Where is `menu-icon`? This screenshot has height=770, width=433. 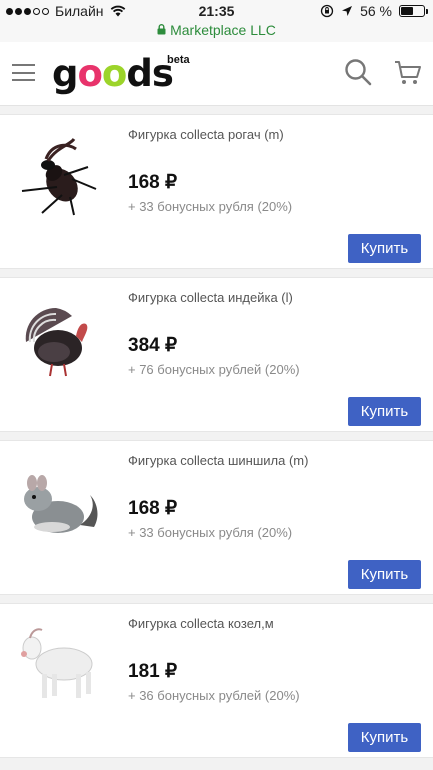 menu-icon is located at coordinates (23, 72).